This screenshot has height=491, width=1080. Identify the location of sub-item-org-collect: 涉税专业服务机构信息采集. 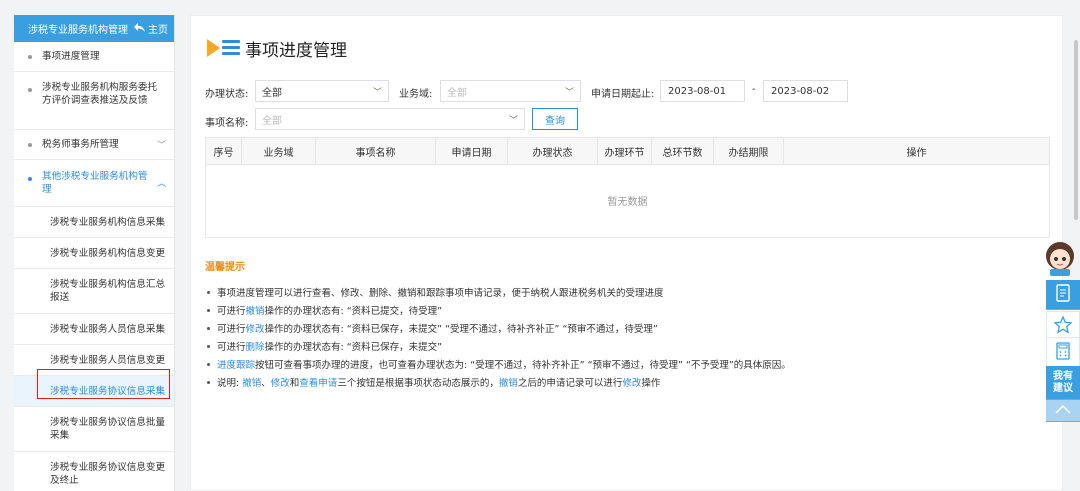
(94, 222).